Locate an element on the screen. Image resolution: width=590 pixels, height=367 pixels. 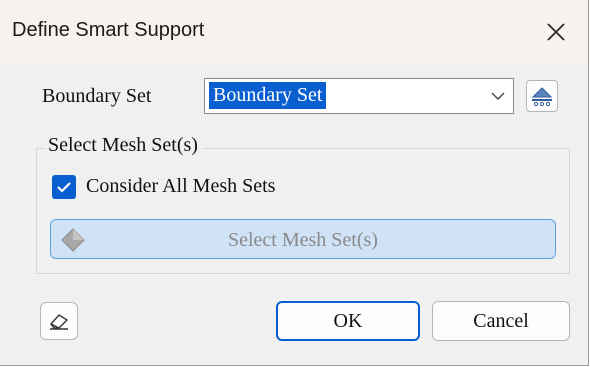
eraser-icon is located at coordinates (59, 322).